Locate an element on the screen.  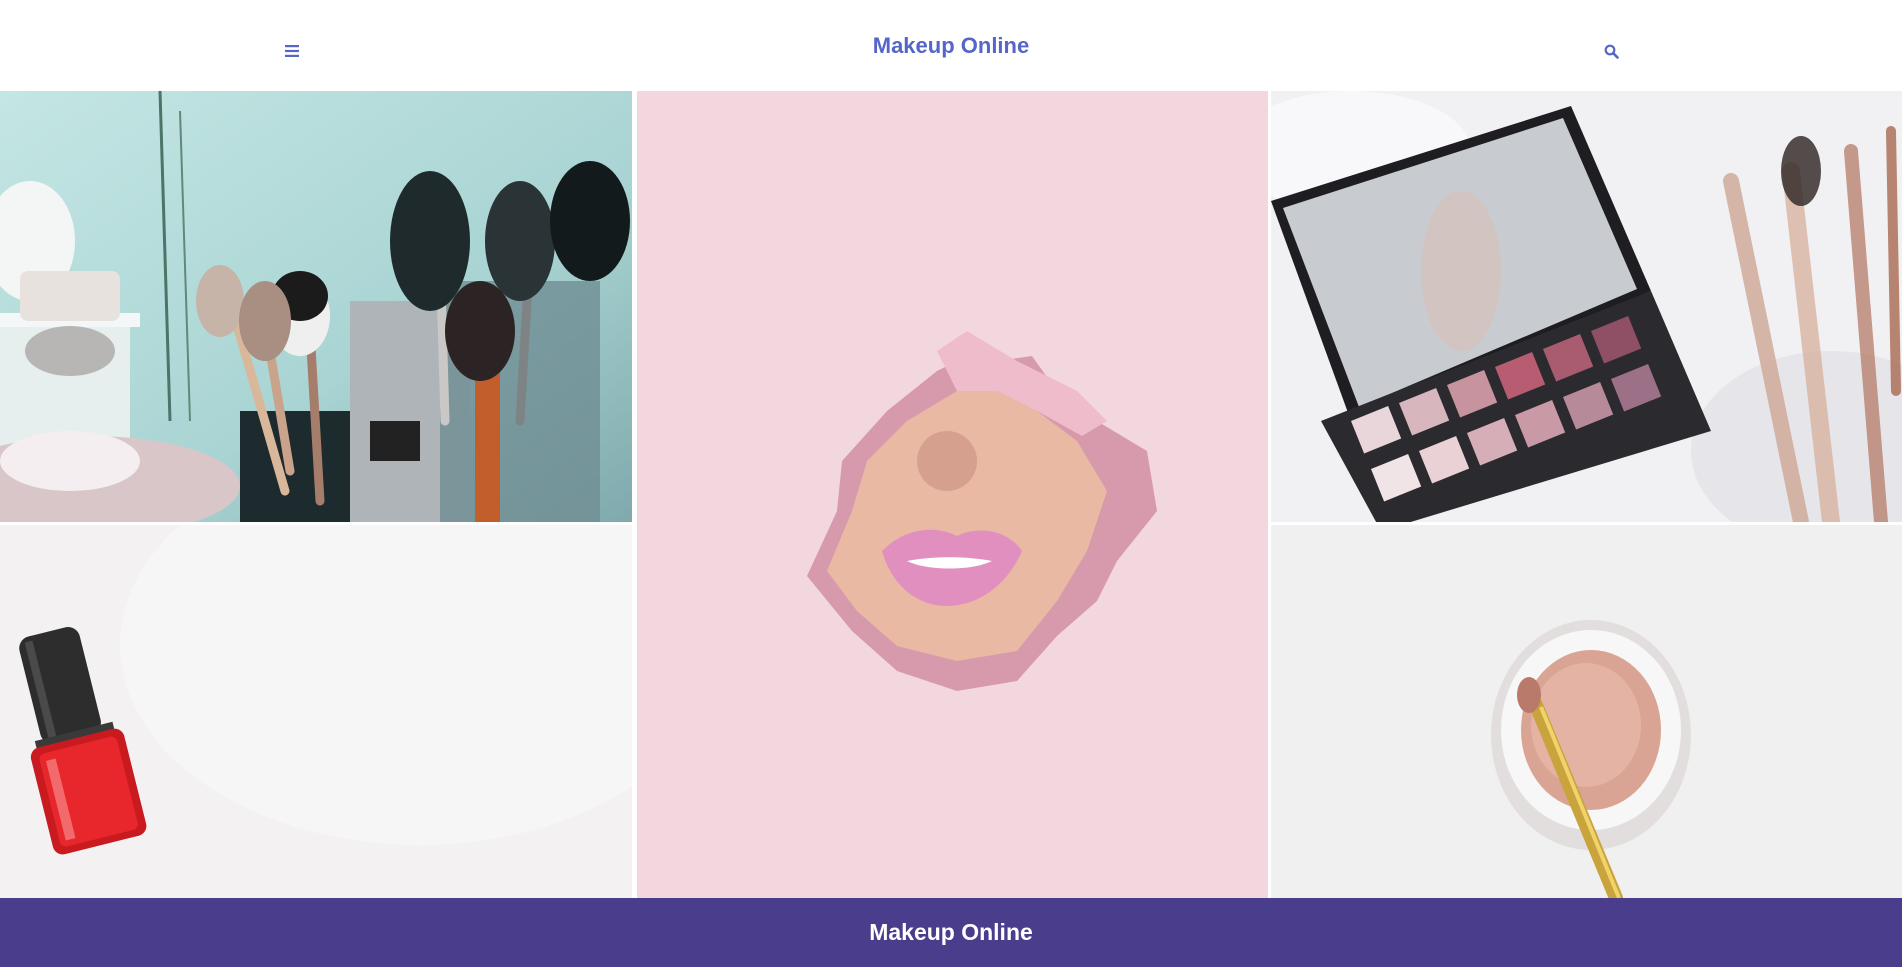
palette-photo is located at coordinates (1586, 306).